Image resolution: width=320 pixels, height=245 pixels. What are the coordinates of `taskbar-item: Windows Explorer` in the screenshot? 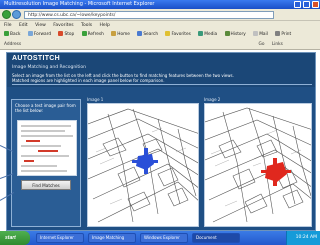 It's located at (164, 238).